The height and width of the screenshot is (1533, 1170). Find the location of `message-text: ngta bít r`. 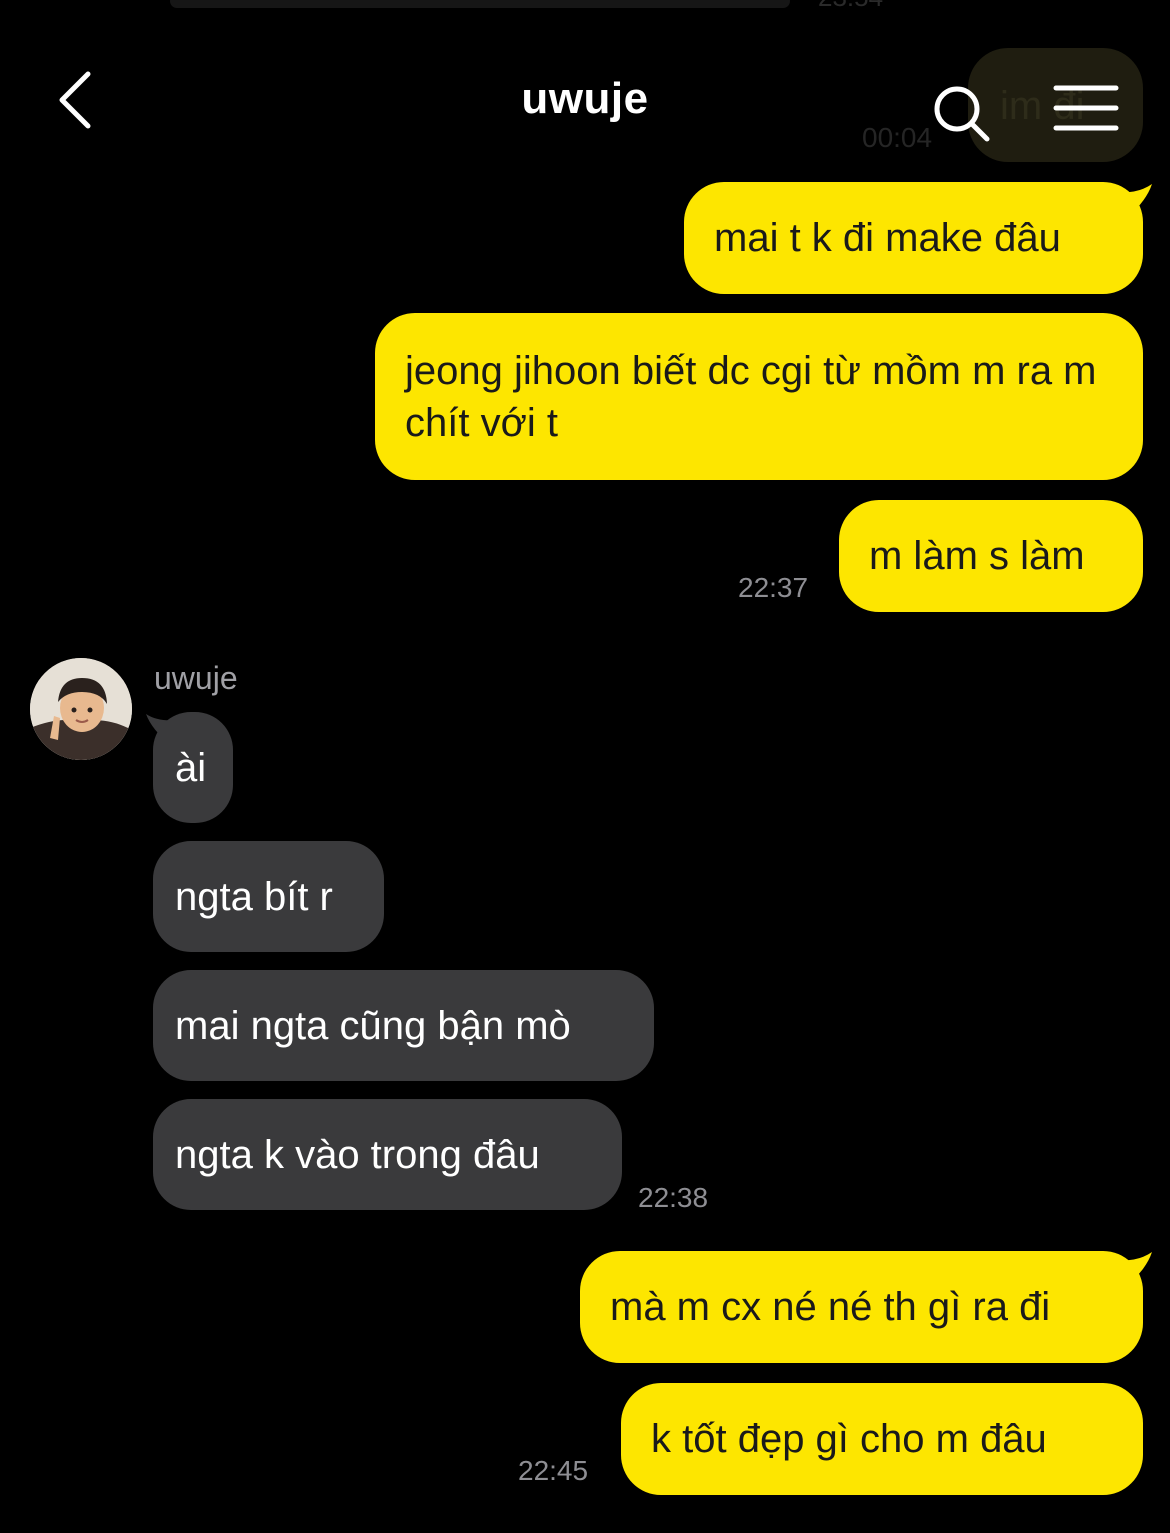

message-text: ngta bít r is located at coordinates (254, 896).